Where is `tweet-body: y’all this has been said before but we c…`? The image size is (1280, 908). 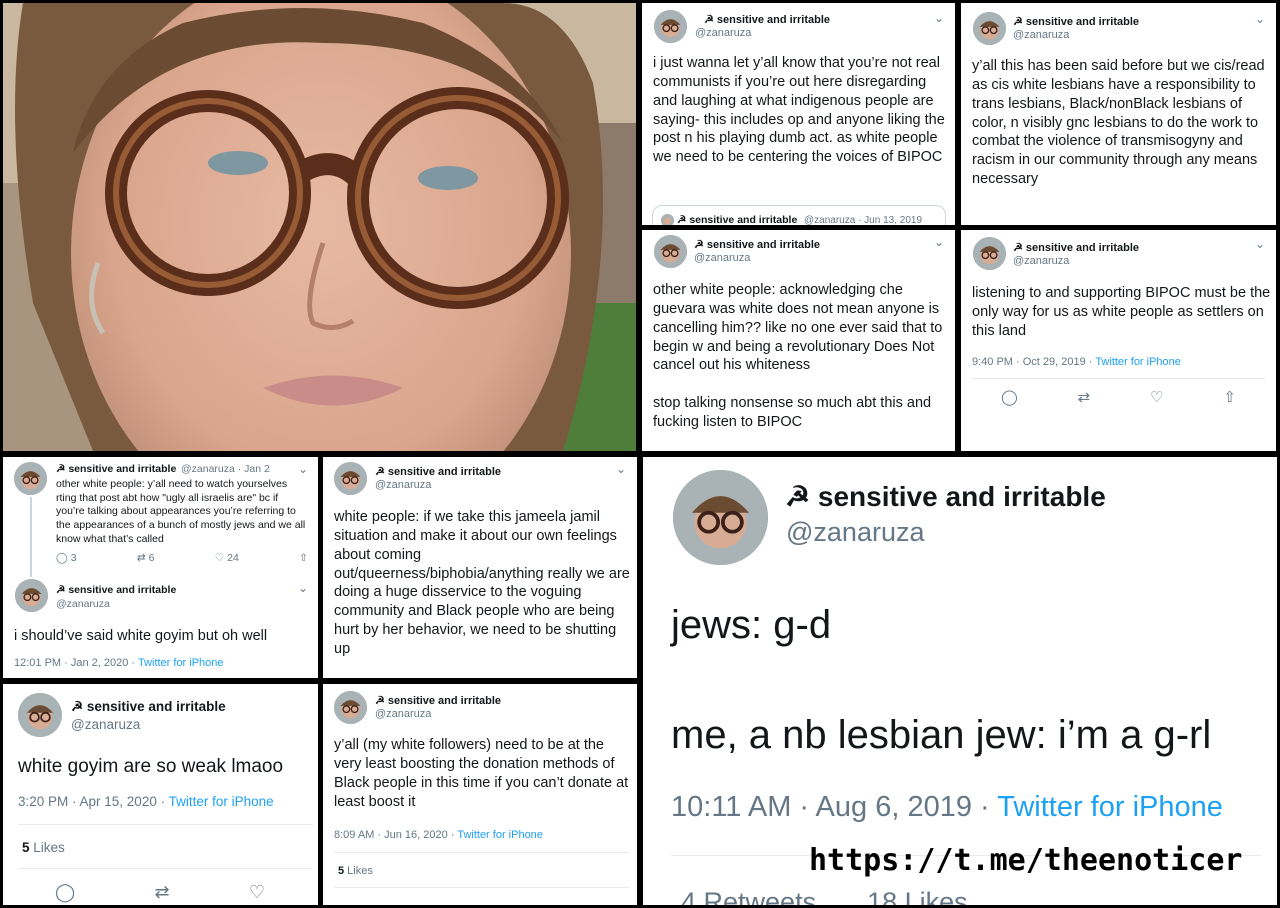 tweet-body: y’all this has been said before but we c… is located at coordinates (1118, 123).